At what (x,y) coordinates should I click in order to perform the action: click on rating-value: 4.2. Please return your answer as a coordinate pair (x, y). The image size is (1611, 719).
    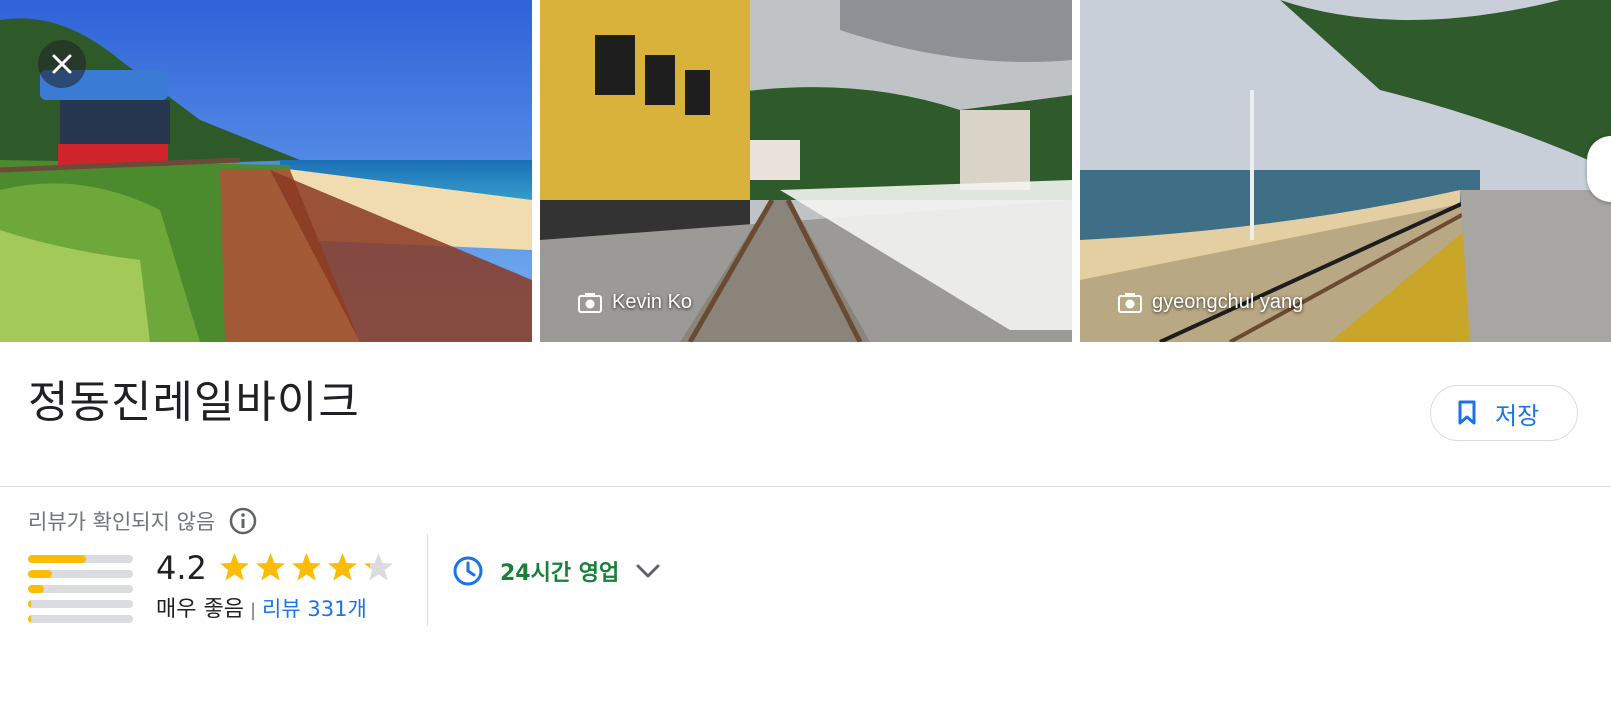
    Looking at the image, I should click on (181, 568).